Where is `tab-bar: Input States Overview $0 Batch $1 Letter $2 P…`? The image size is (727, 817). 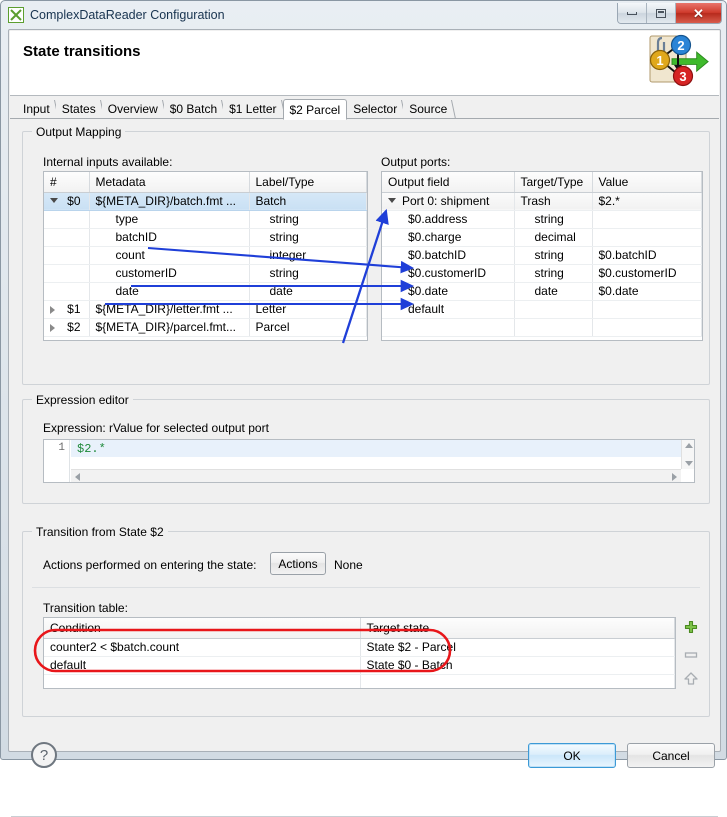 tab-bar: Input States Overview $0 Batch $1 Letter $2 P… is located at coordinates (364, 108).